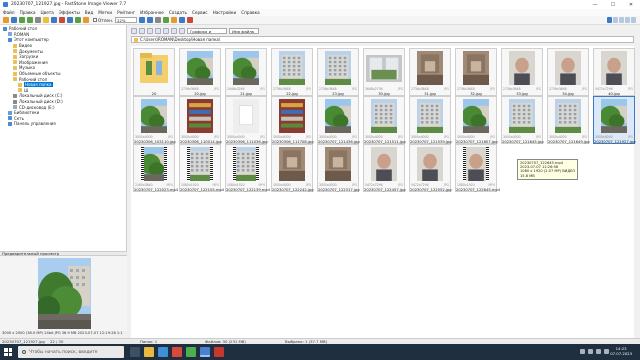 Image resolution: width=640 pixels, height=360 pixels. Describe the element at coordinates (182, 30) in the screenshot. I see `nav-star-button` at that location.